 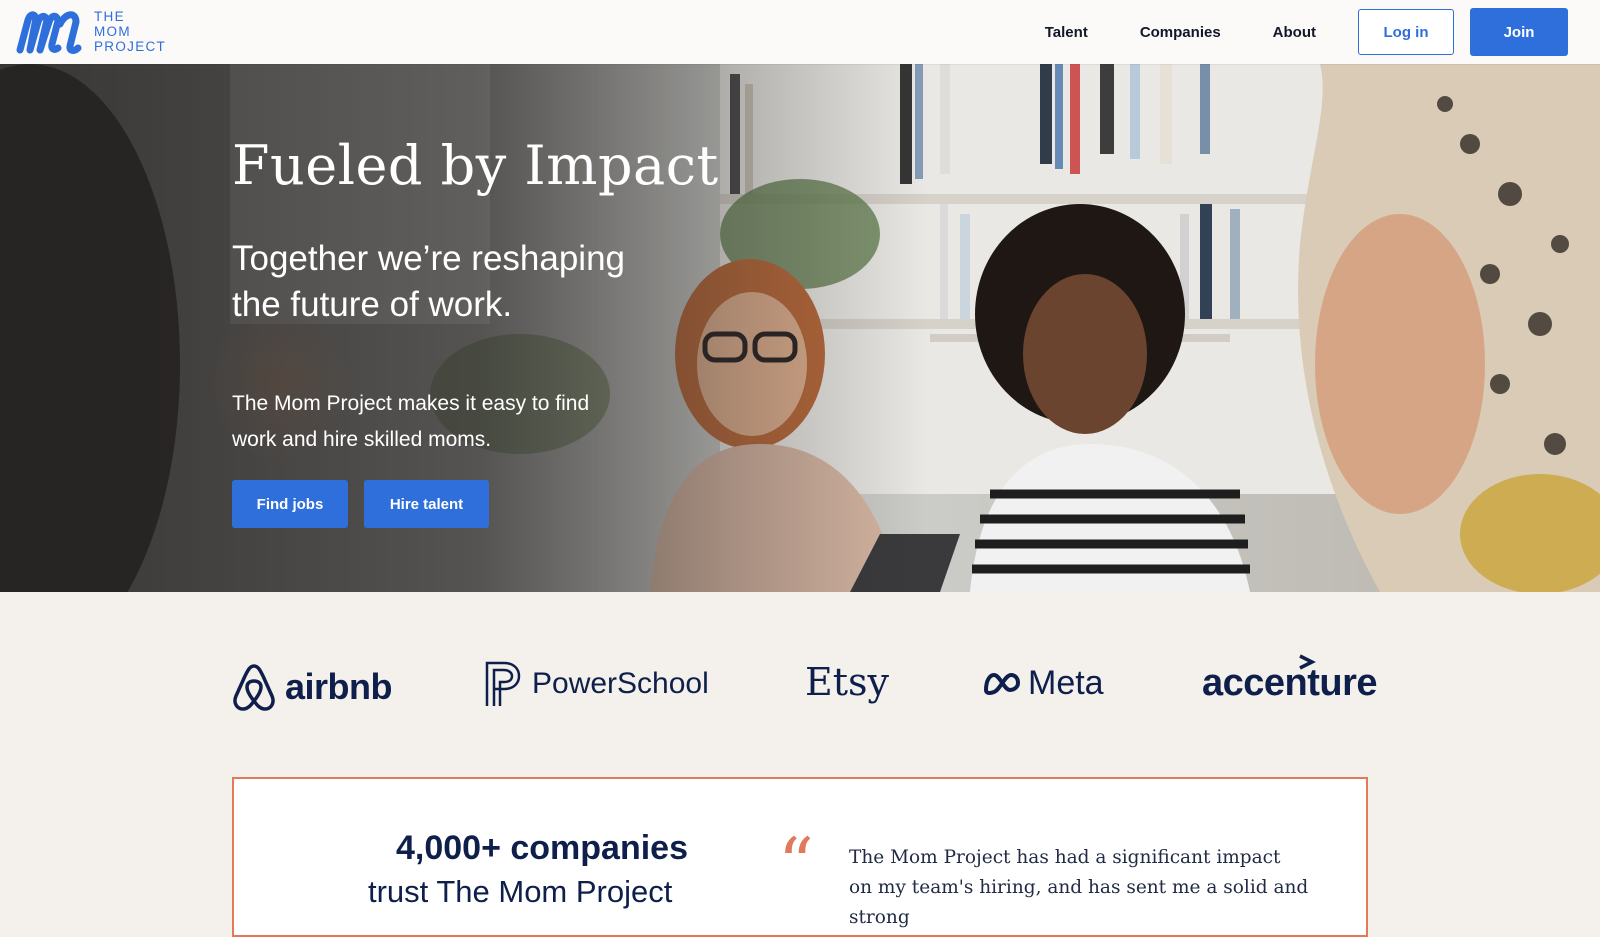 What do you see at coordinates (426, 504) in the screenshot?
I see `hire-talent-button: Hire talent` at bounding box center [426, 504].